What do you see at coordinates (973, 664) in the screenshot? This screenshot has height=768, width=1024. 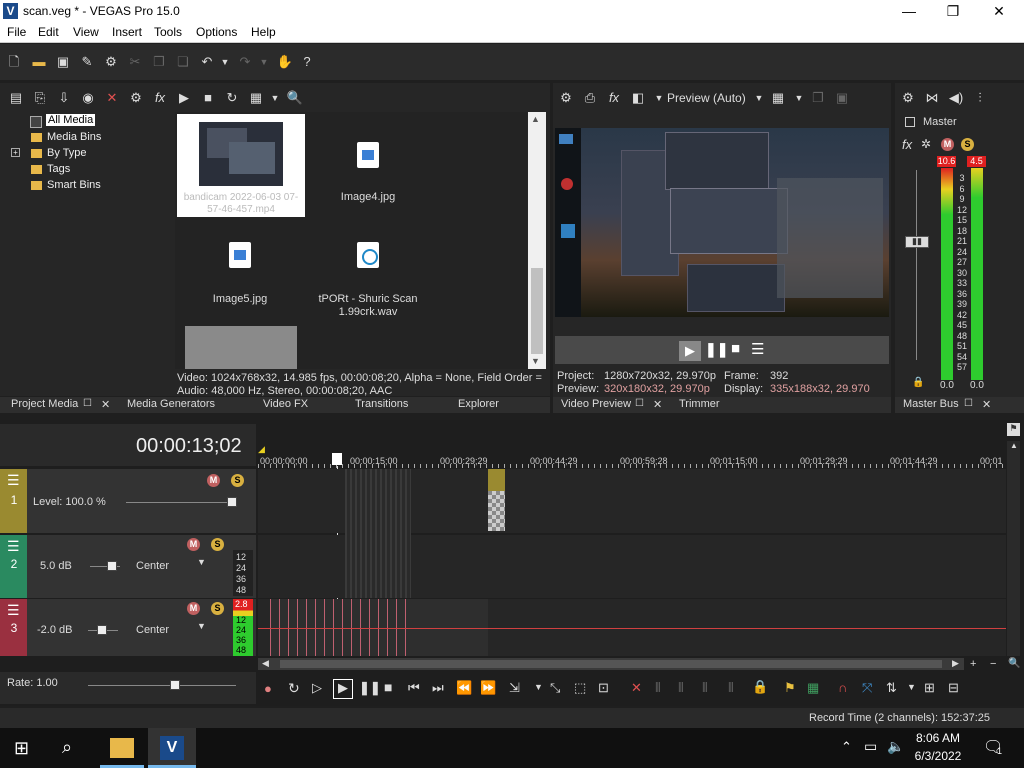 I see `zoom-in-icon: +` at bounding box center [973, 664].